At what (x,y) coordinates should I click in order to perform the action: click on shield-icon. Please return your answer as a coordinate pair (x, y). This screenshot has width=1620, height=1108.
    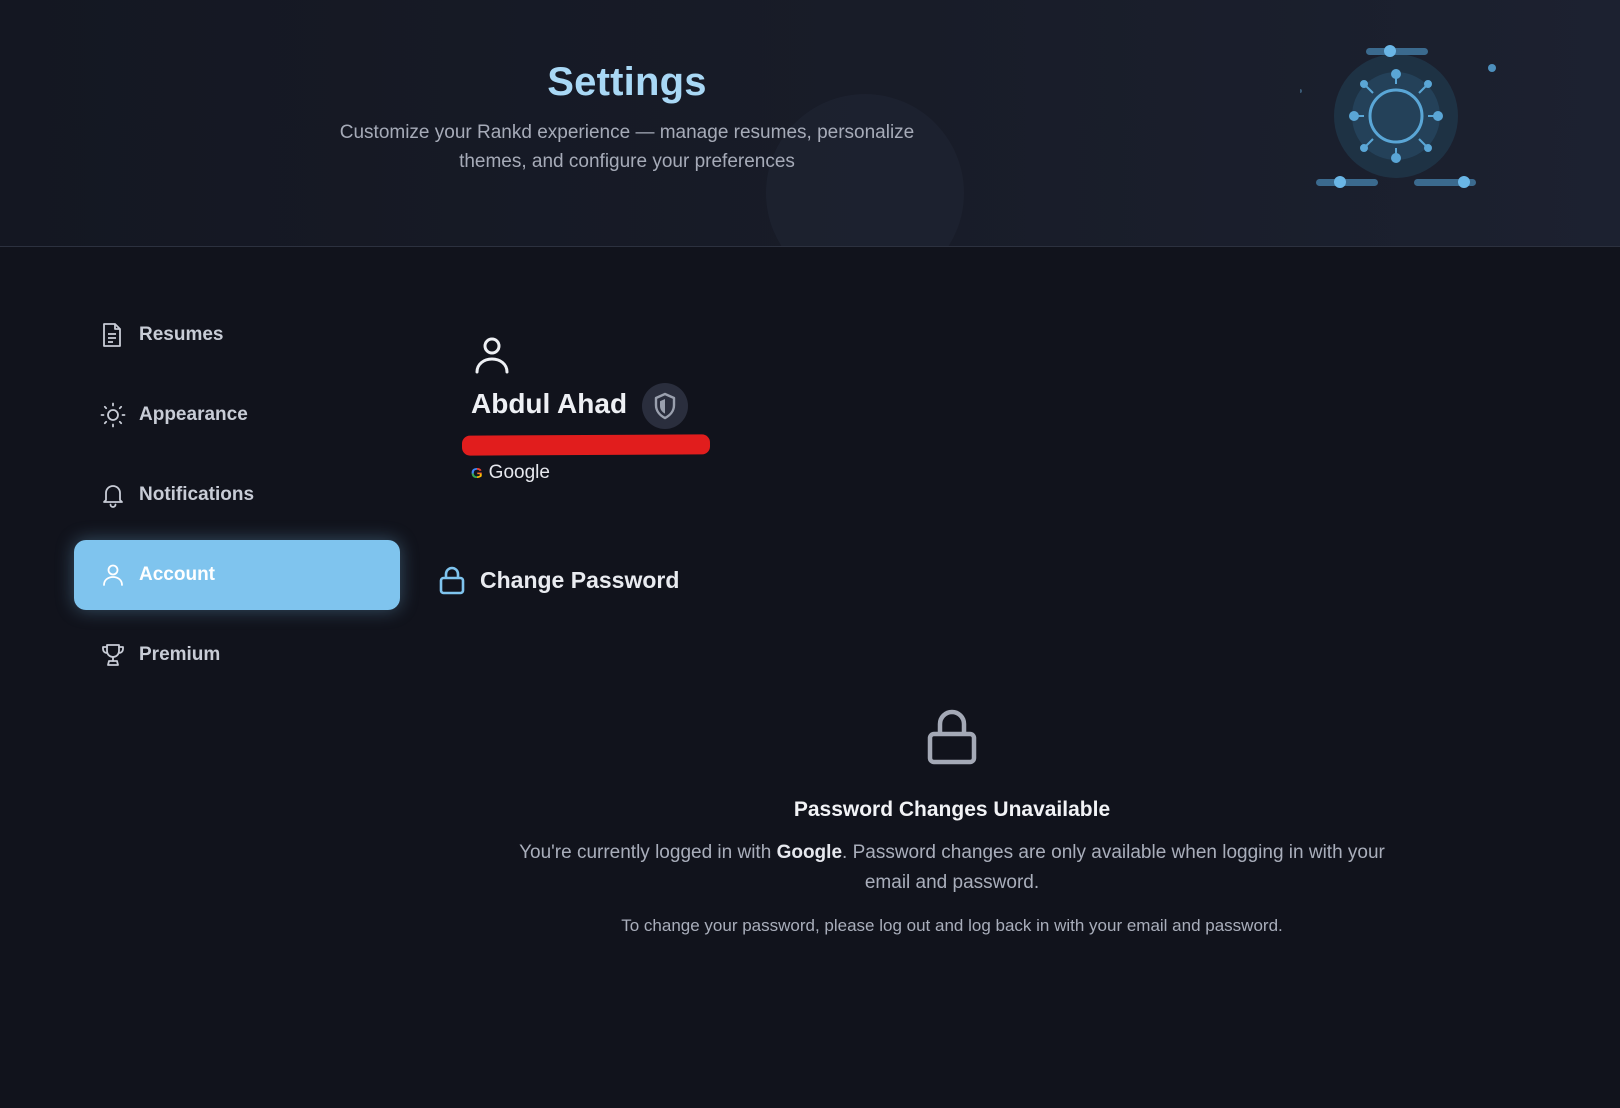
    Looking at the image, I should click on (665, 406).